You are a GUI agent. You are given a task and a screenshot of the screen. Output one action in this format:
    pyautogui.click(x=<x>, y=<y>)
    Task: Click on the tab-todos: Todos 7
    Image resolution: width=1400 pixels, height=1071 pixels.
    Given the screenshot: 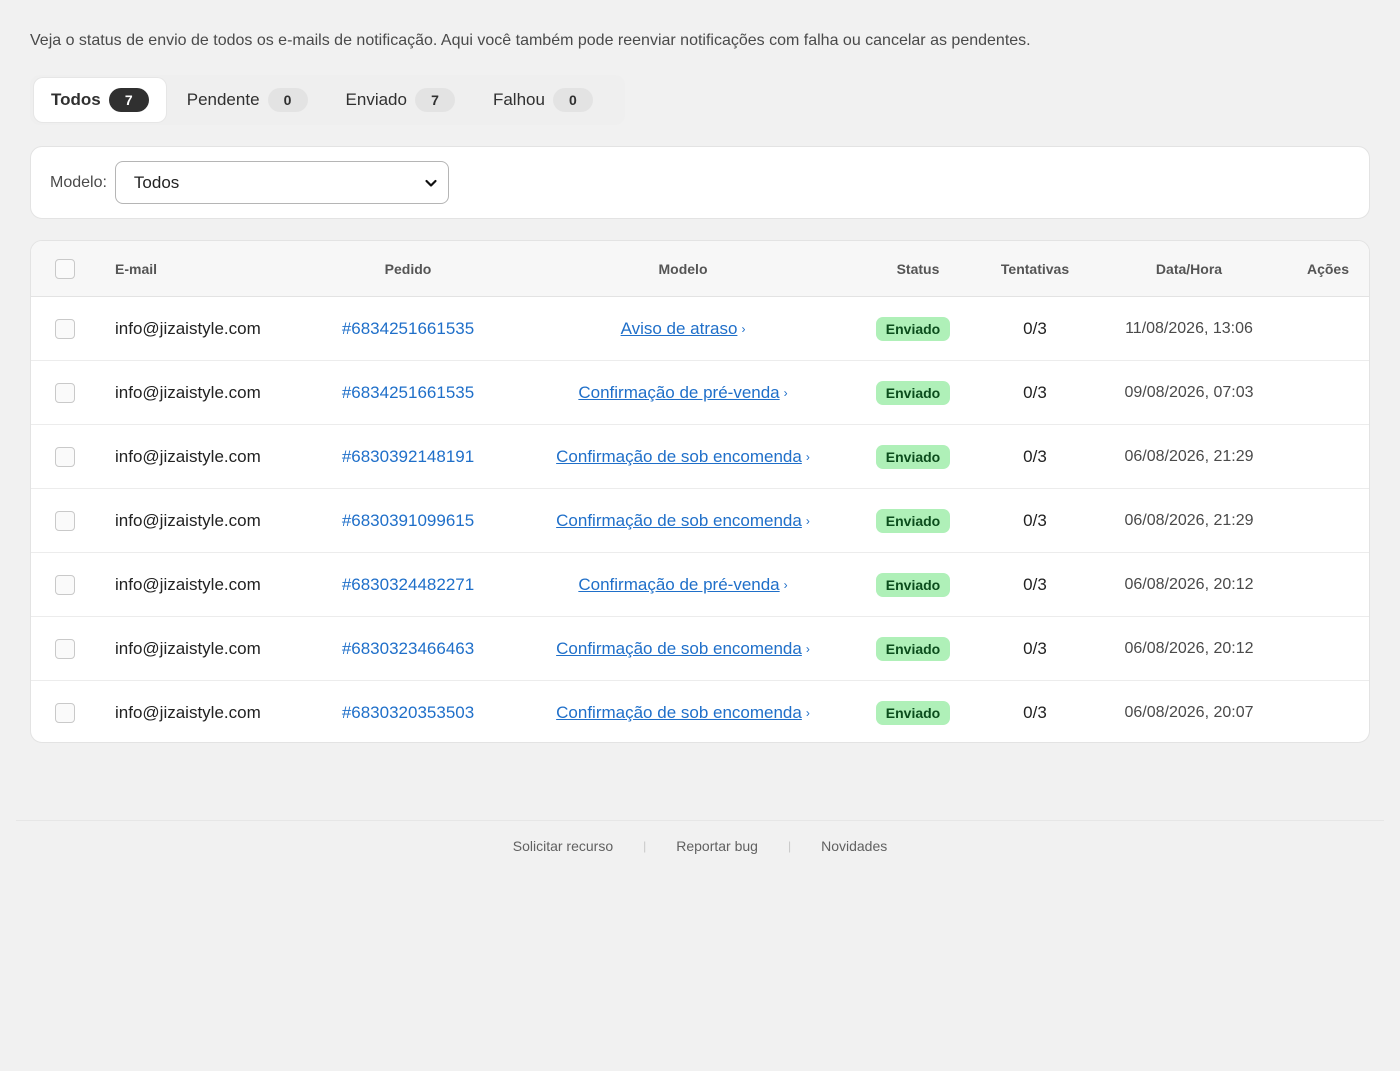 What is the action you would take?
    pyautogui.click(x=100, y=100)
    